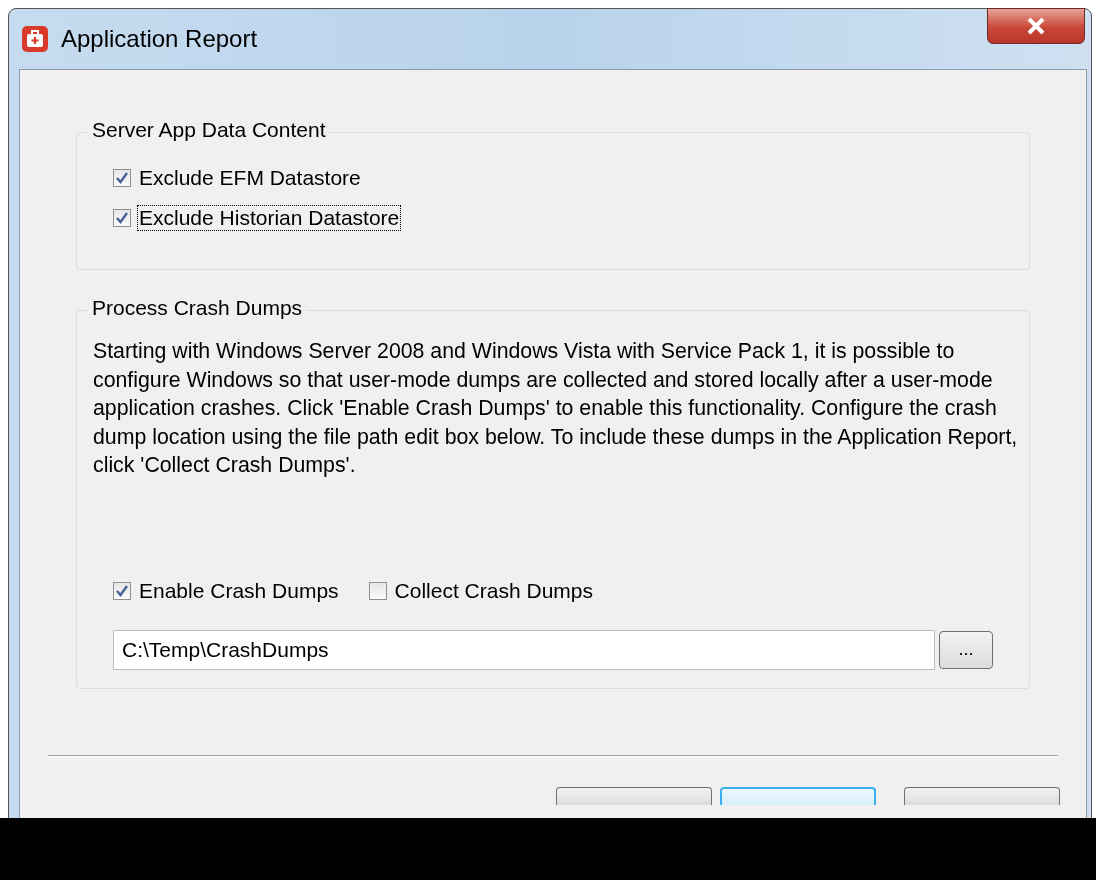 The width and height of the screenshot is (1096, 880). I want to click on checkbox-label: Exclude EFM Datastore, so click(250, 178).